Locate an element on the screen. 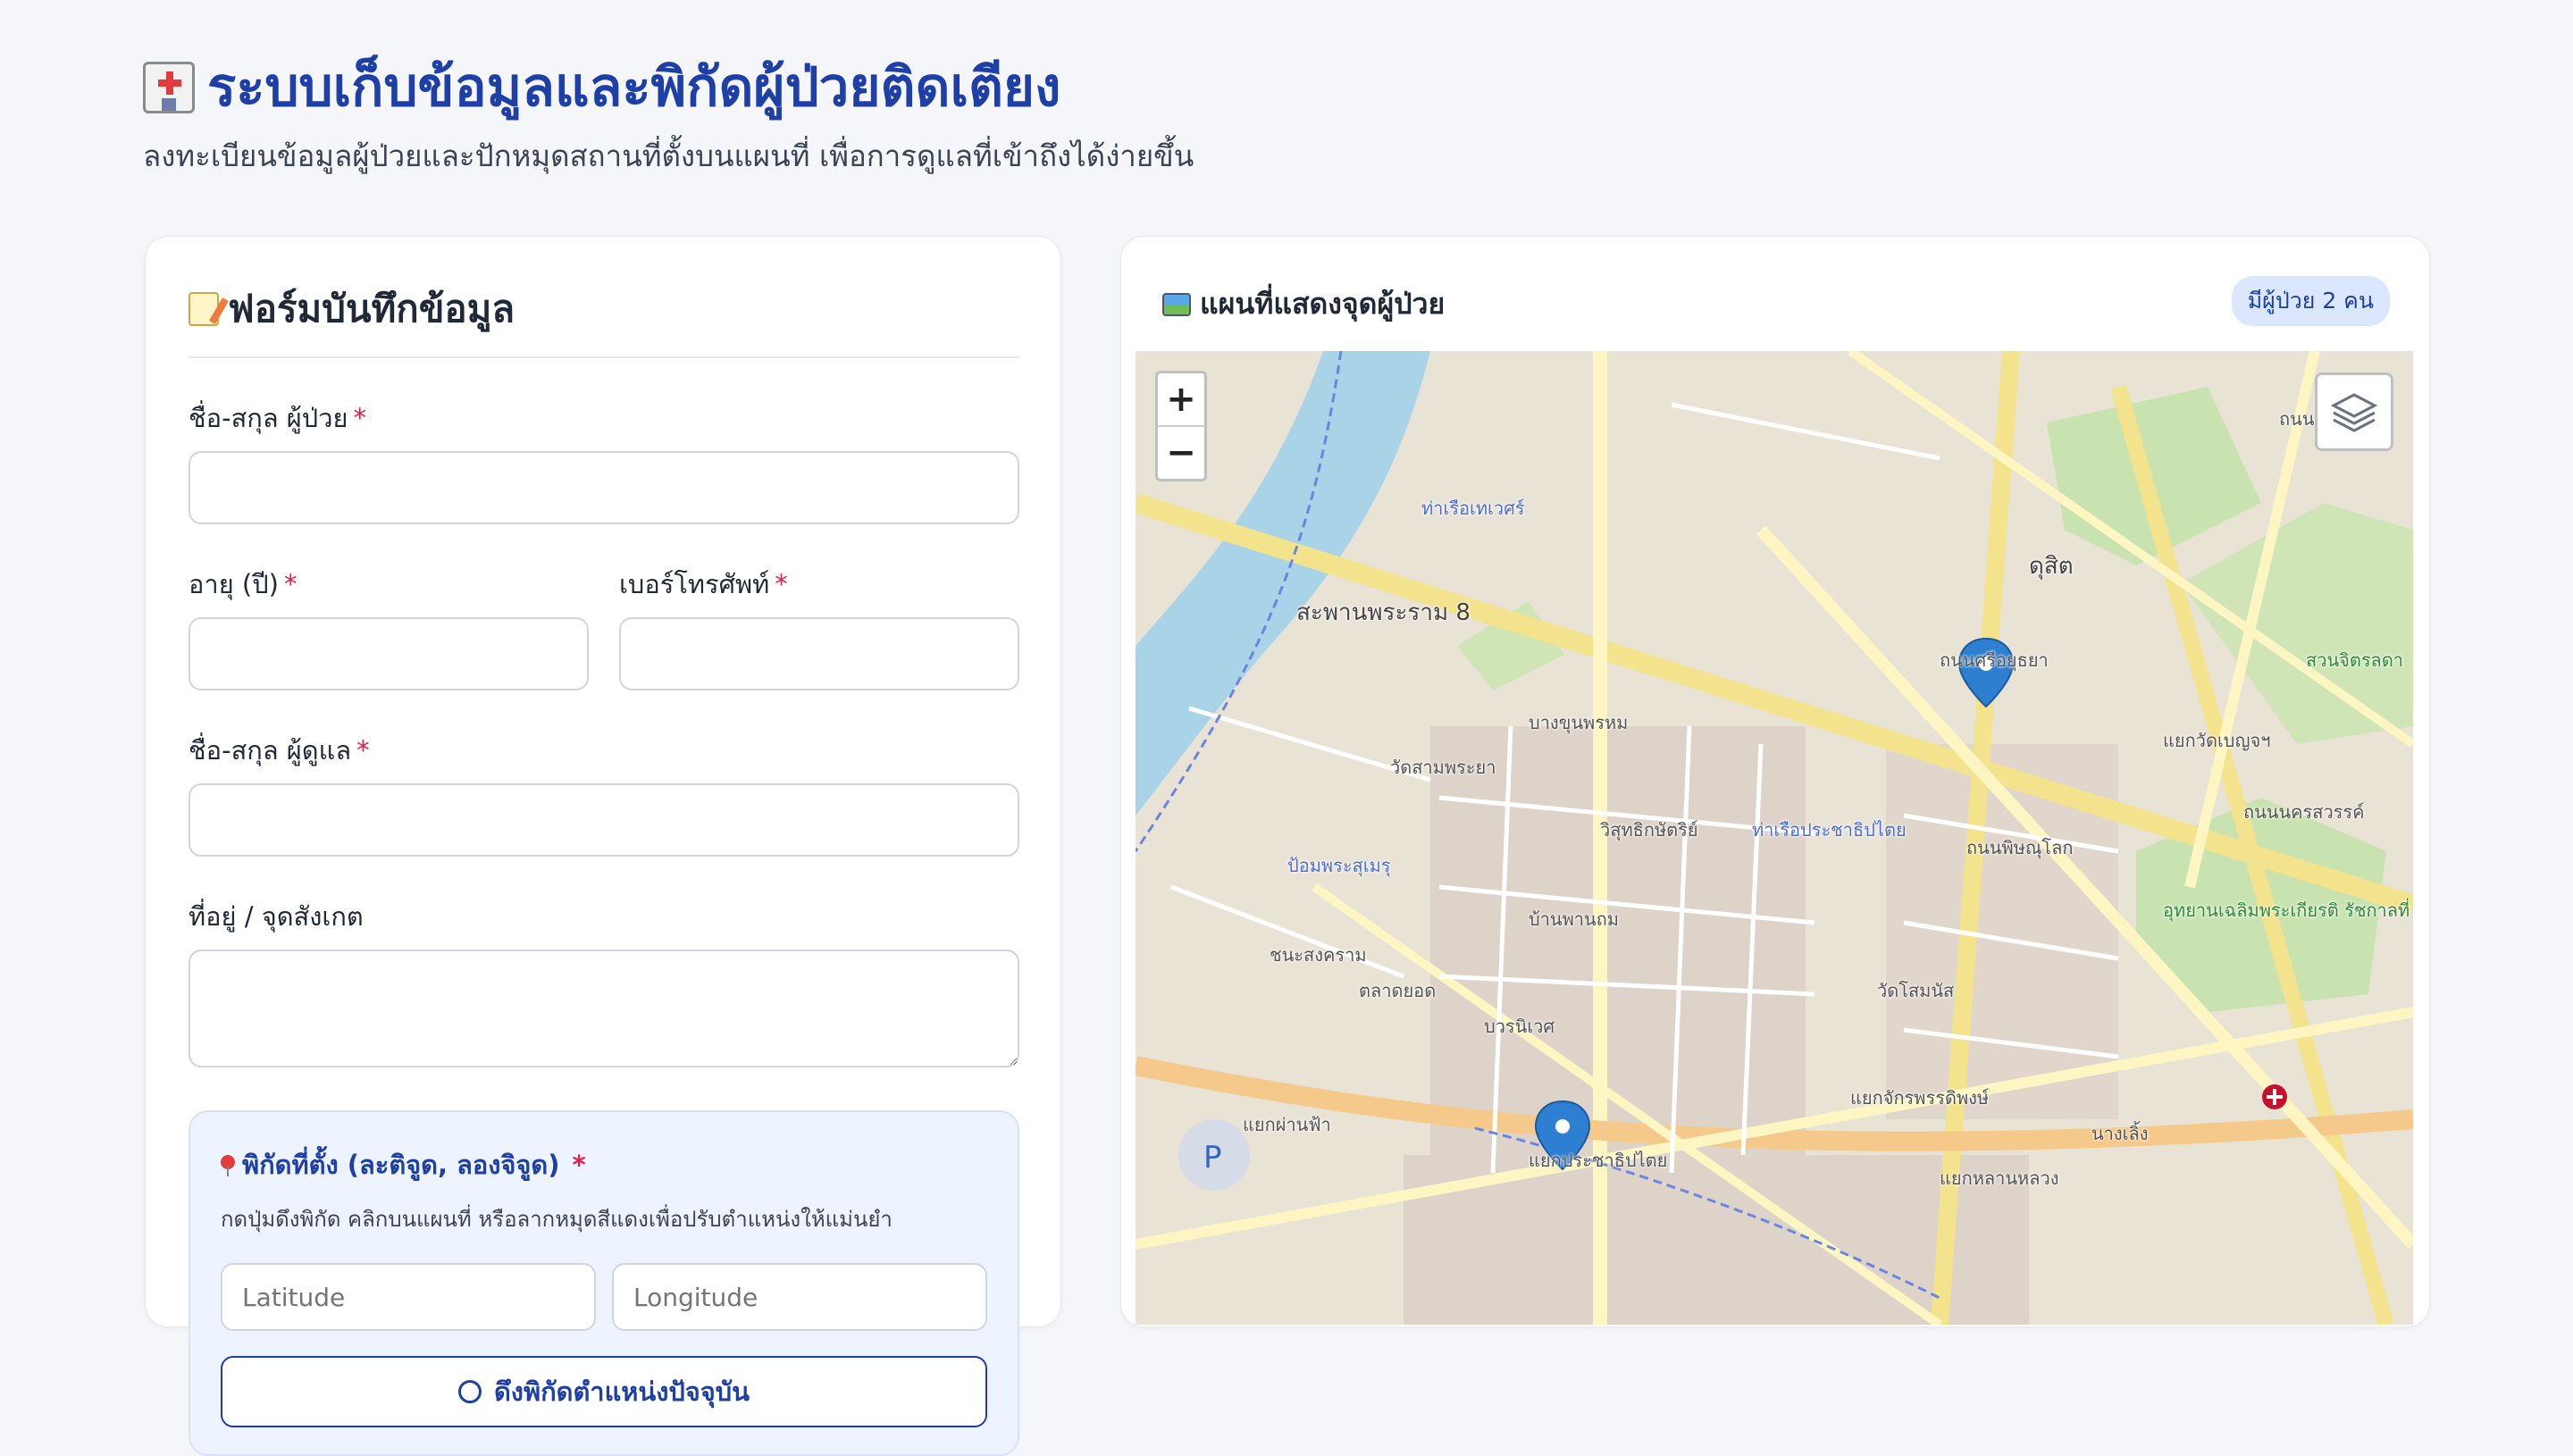 This screenshot has height=1456, width=2573. map-label: ดุสิต is located at coordinates (2051, 566).